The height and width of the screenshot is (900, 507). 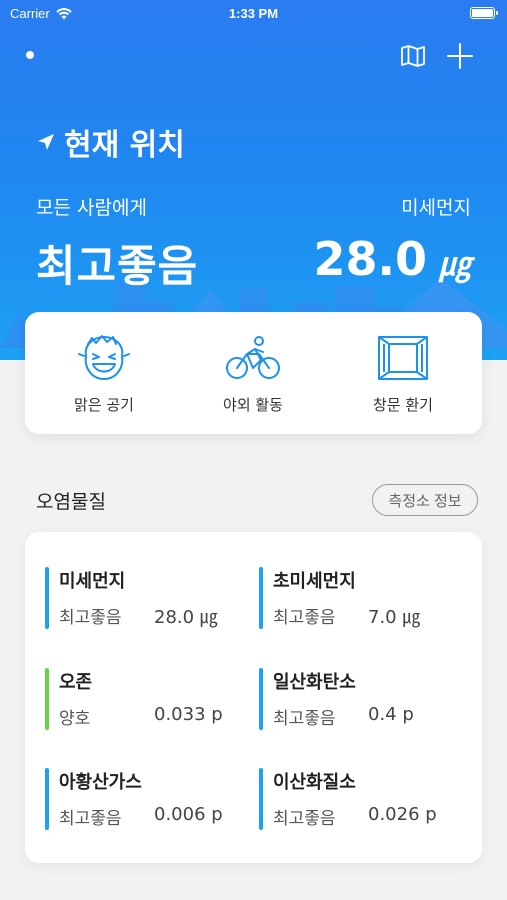 I want to click on pollutant-value: 0.006 p, so click(x=188, y=814).